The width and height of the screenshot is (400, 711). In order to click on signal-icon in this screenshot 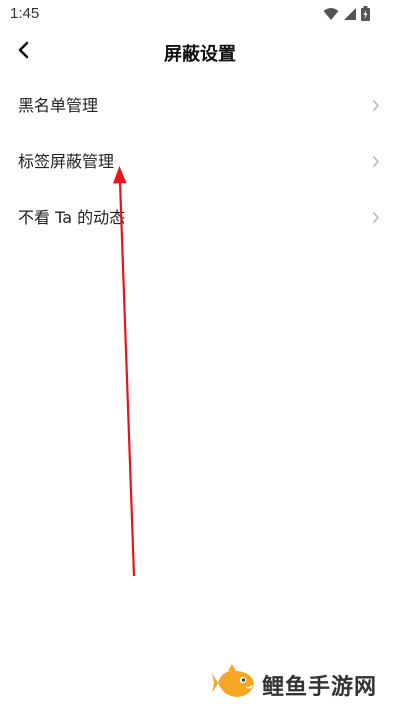, I will do `click(350, 15)`.